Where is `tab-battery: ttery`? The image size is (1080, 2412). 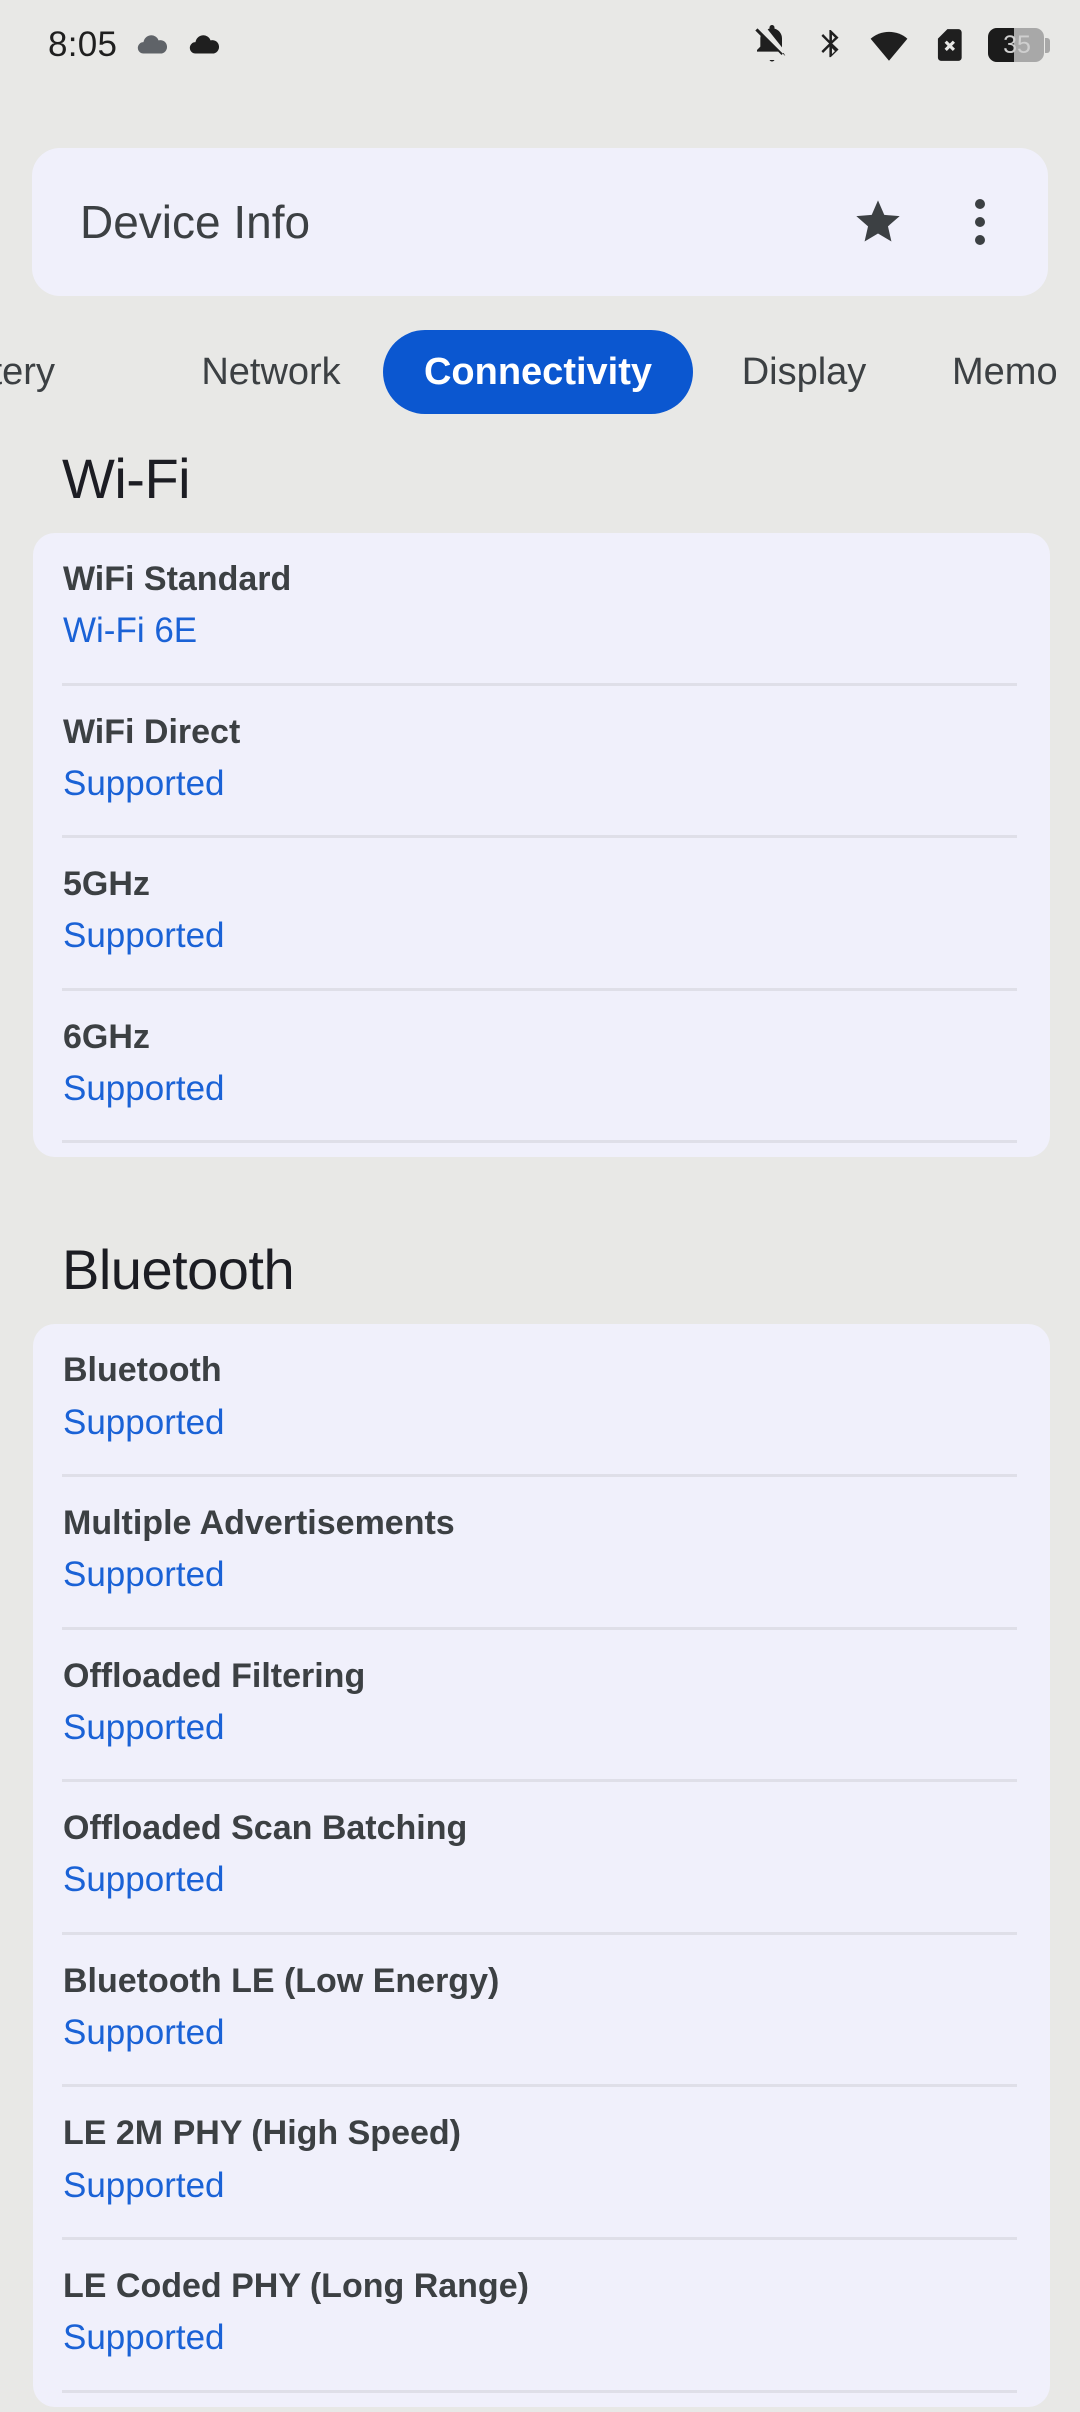
tab-battery: ttery is located at coordinates (54, 372).